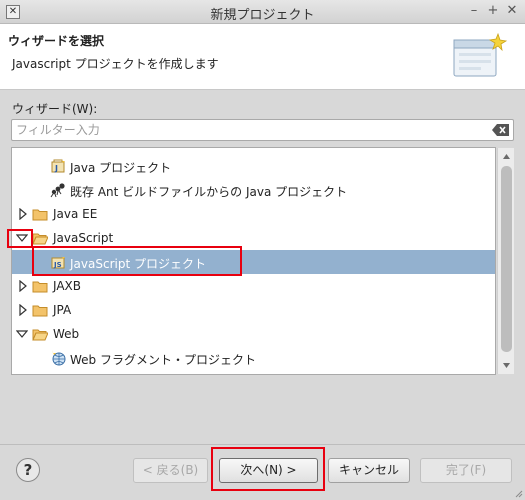 This screenshot has height=500, width=525. I want to click on filter-box, so click(262, 130).